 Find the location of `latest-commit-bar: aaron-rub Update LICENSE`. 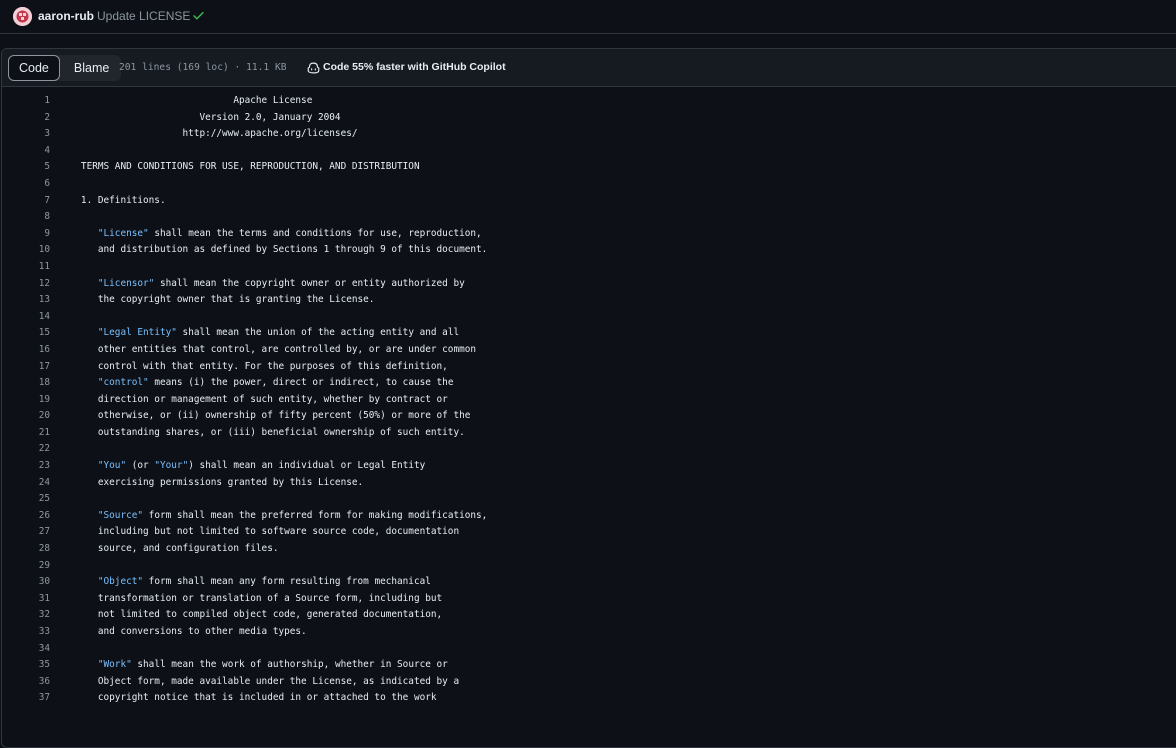

latest-commit-bar: aaron-rub Update LICENSE is located at coordinates (588, 17).